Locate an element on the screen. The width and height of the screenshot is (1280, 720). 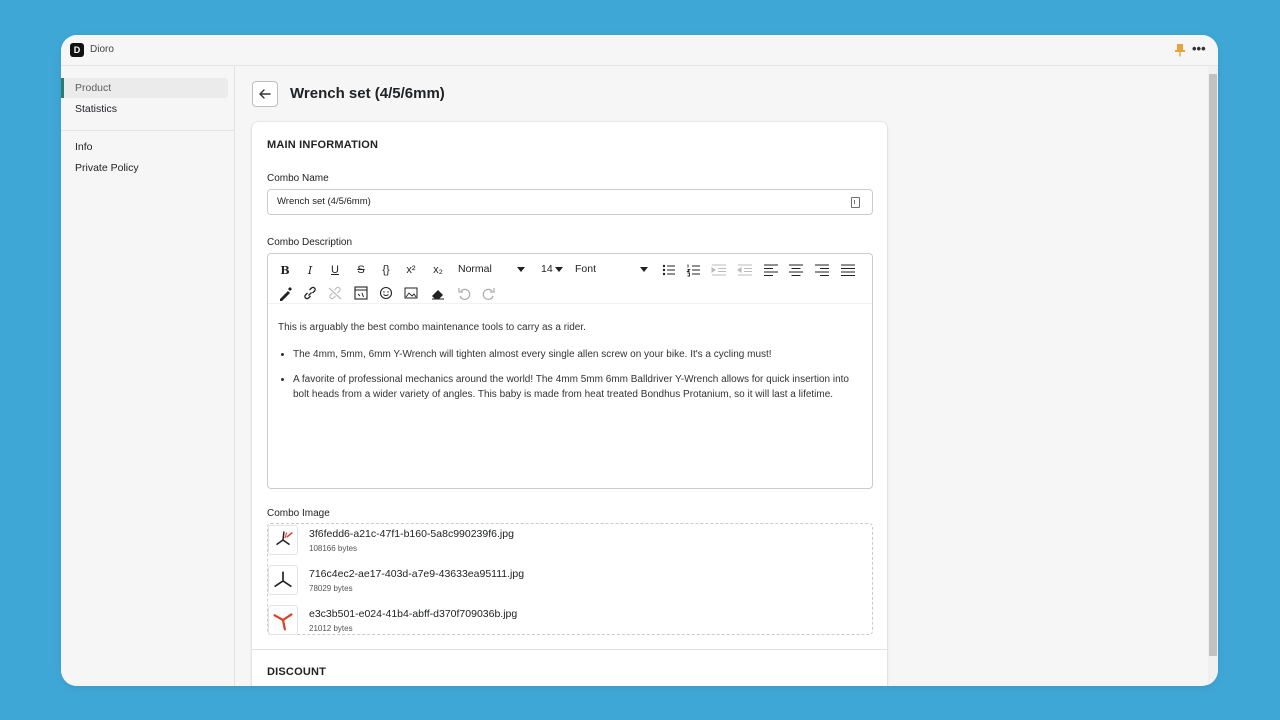
superscript-button: x² is located at coordinates (411, 270).